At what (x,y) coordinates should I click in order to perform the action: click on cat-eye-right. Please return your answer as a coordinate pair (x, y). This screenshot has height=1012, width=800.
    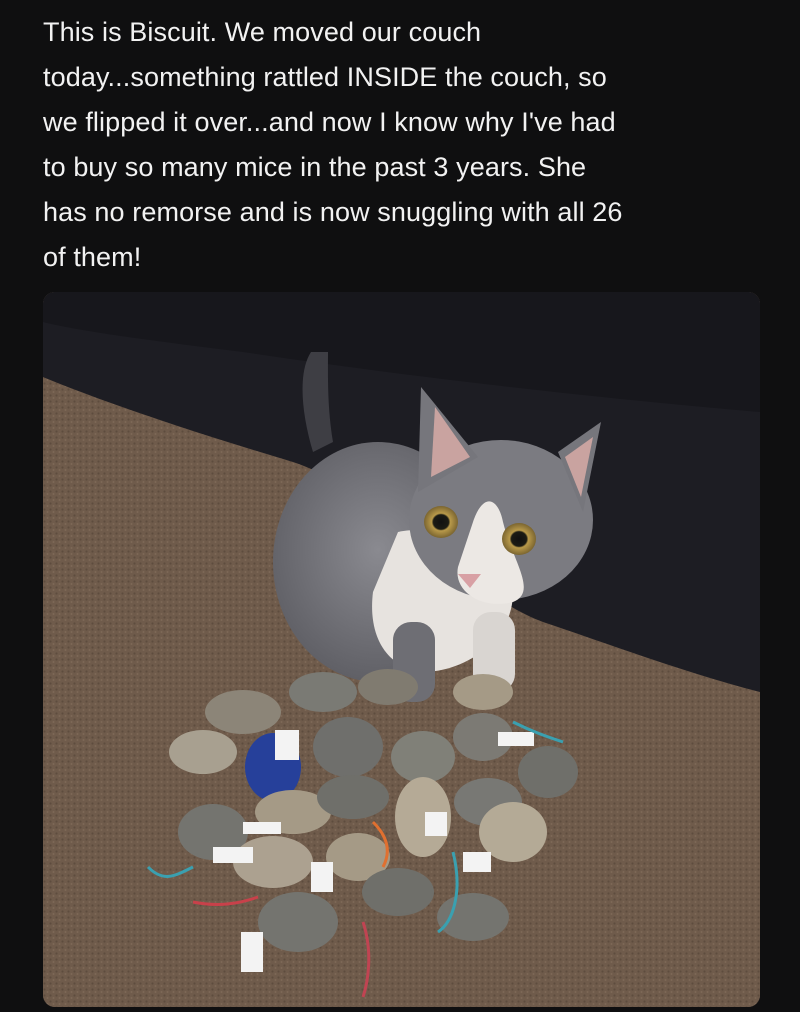
    Looking at the image, I should click on (519, 539).